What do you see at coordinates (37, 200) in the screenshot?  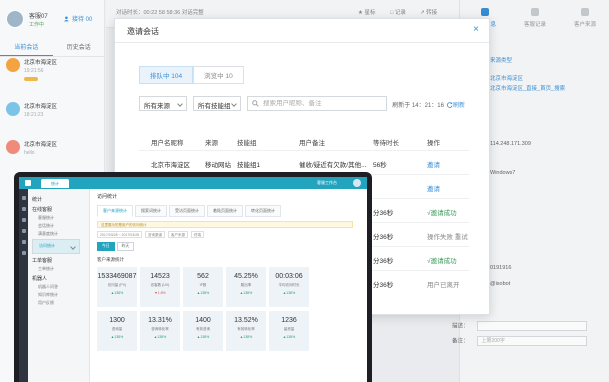 I see `nav-title: 统计` at bounding box center [37, 200].